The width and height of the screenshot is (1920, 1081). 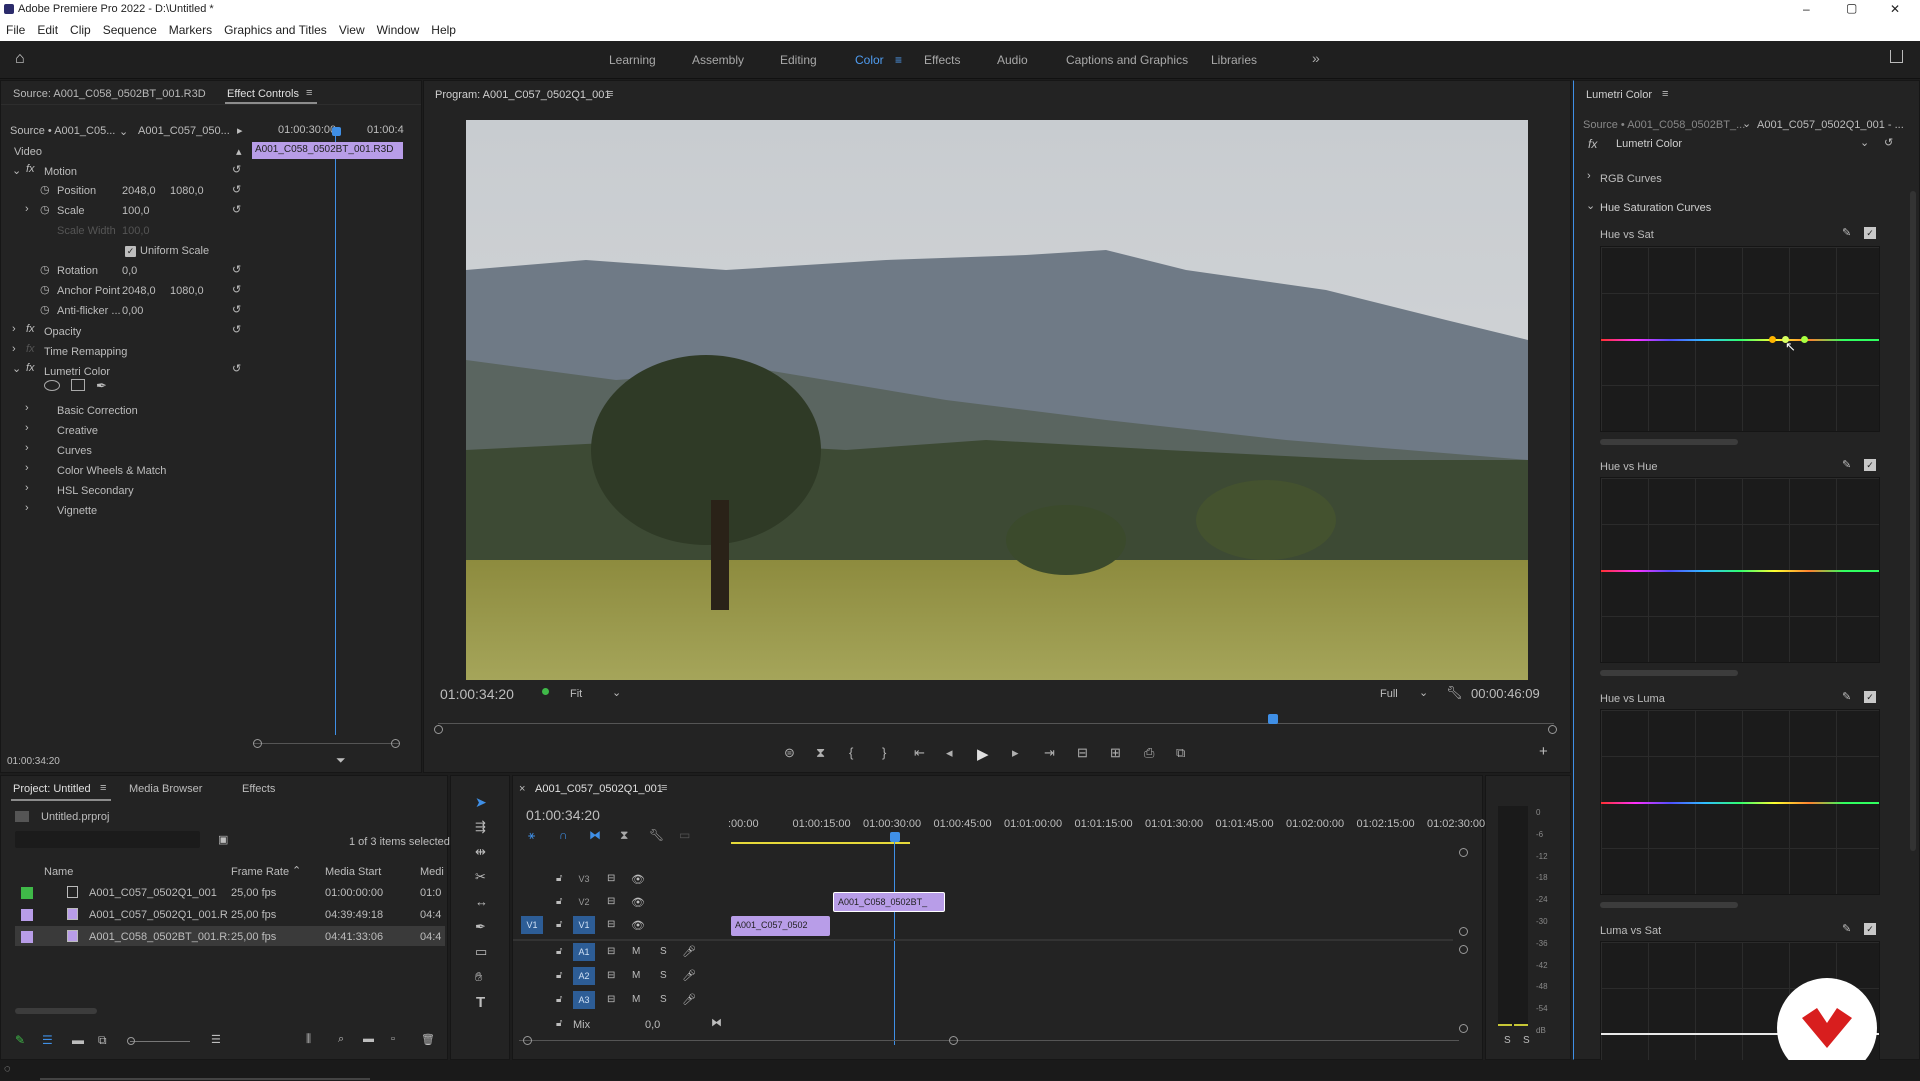 I want to click on hue-vs-sat-curve: ↖, so click(x=1740, y=339).